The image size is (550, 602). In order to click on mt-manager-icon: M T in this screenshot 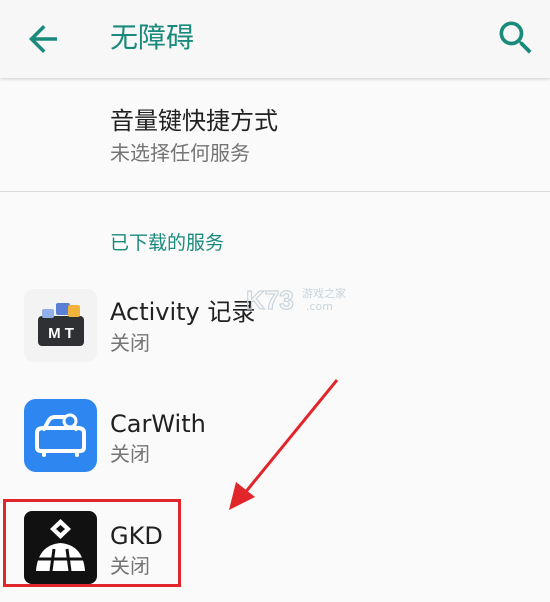, I will do `click(60, 325)`.